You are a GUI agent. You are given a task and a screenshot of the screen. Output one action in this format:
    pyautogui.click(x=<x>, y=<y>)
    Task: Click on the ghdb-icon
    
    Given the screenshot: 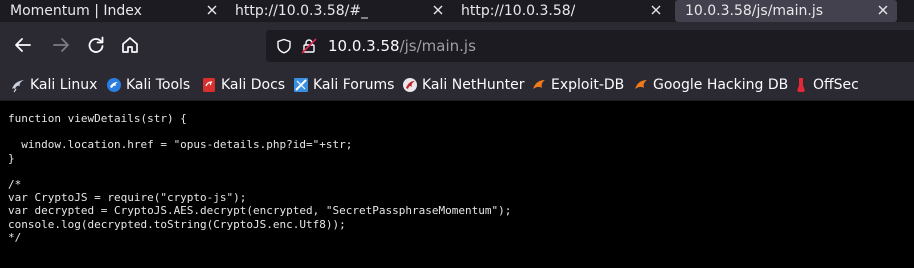 What is the action you would take?
    pyautogui.click(x=641, y=84)
    